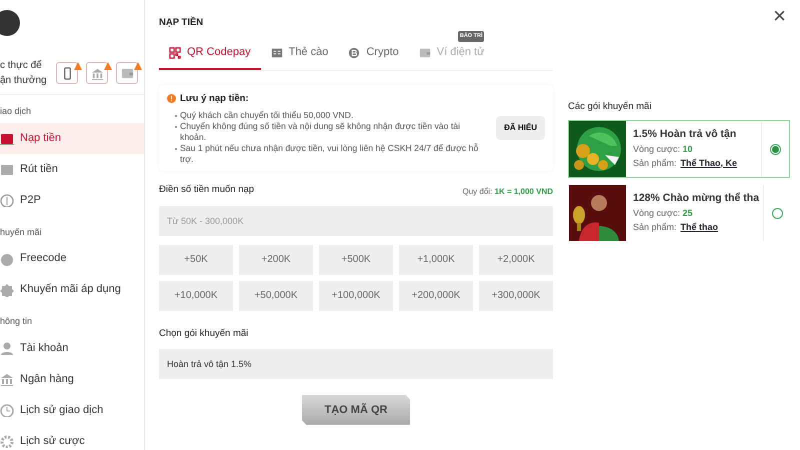  I want to click on promo-card: 1.5% Hoàn trả vô tận Vòng cược: 10 Sản phẩm: Thể Thao, Ke, so click(679, 149).